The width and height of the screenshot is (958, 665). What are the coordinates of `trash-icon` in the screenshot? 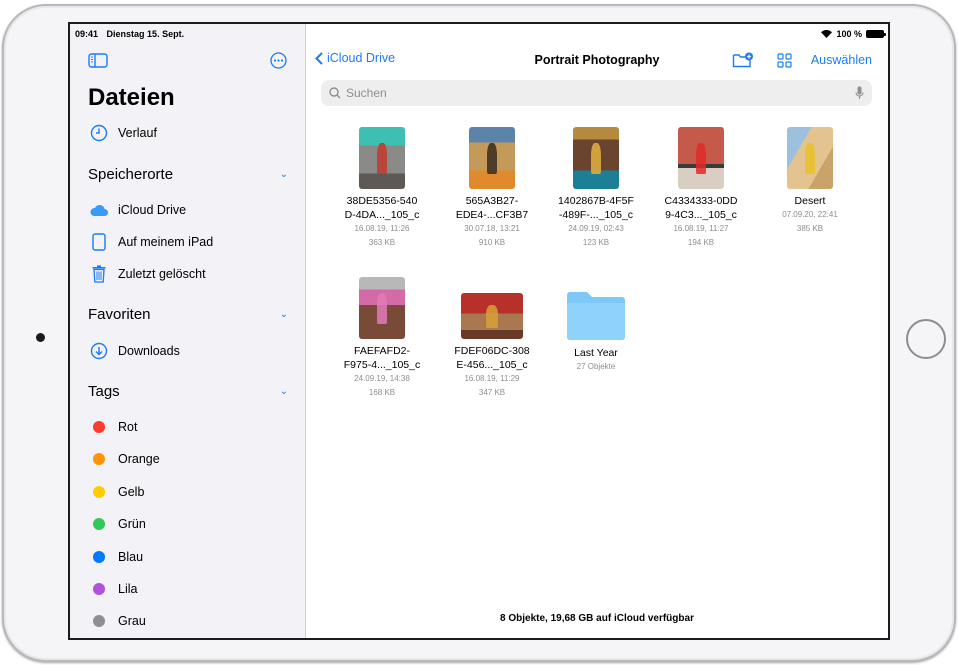 It's located at (99, 274).